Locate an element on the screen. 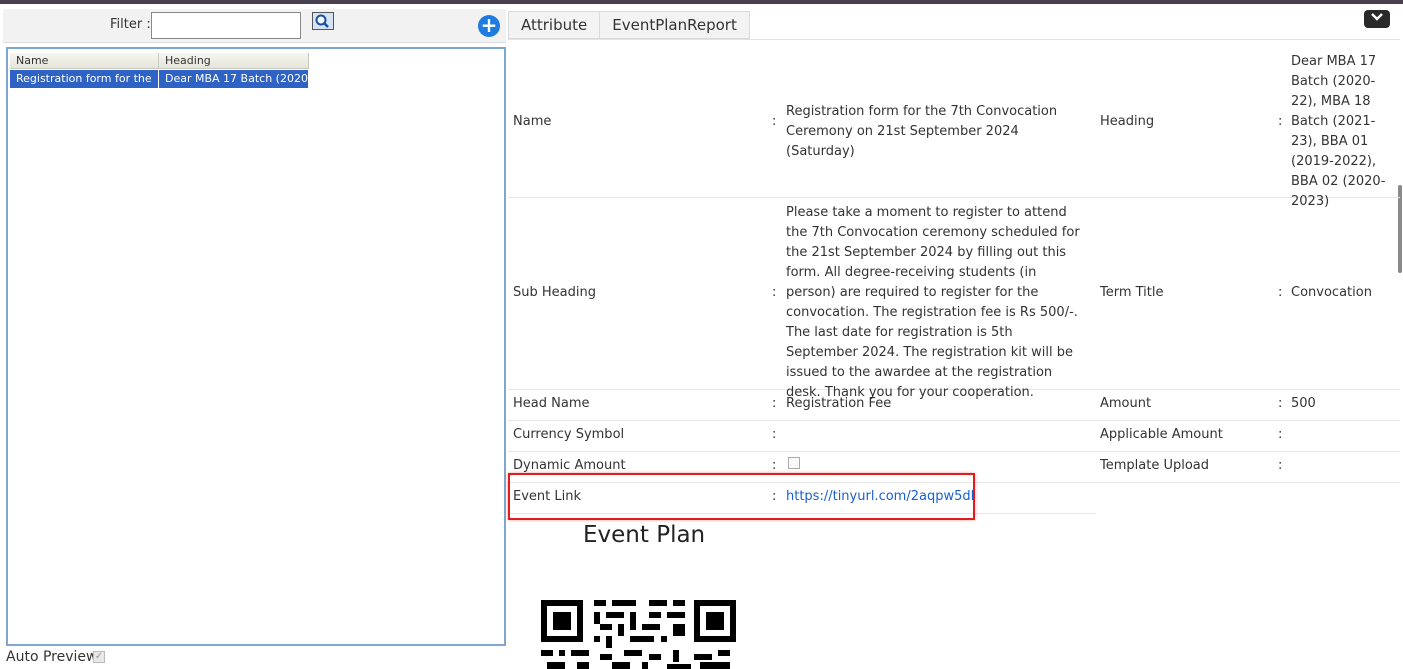  filter-input is located at coordinates (226, 25).